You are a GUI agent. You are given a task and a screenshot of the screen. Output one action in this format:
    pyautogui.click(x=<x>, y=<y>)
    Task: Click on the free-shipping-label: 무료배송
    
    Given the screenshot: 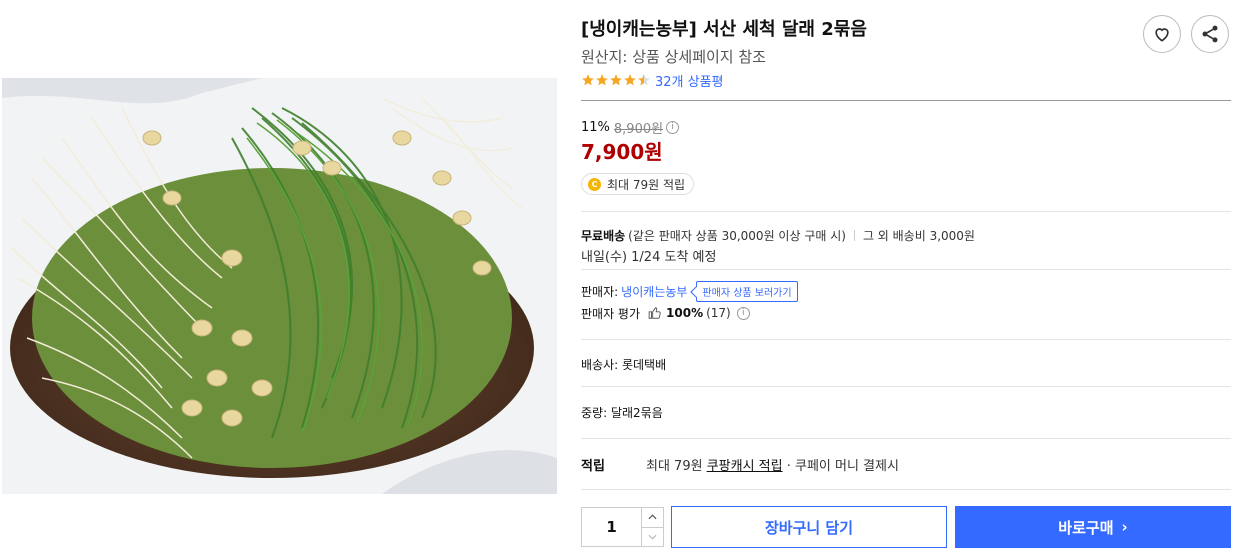 What is the action you would take?
    pyautogui.click(x=603, y=235)
    